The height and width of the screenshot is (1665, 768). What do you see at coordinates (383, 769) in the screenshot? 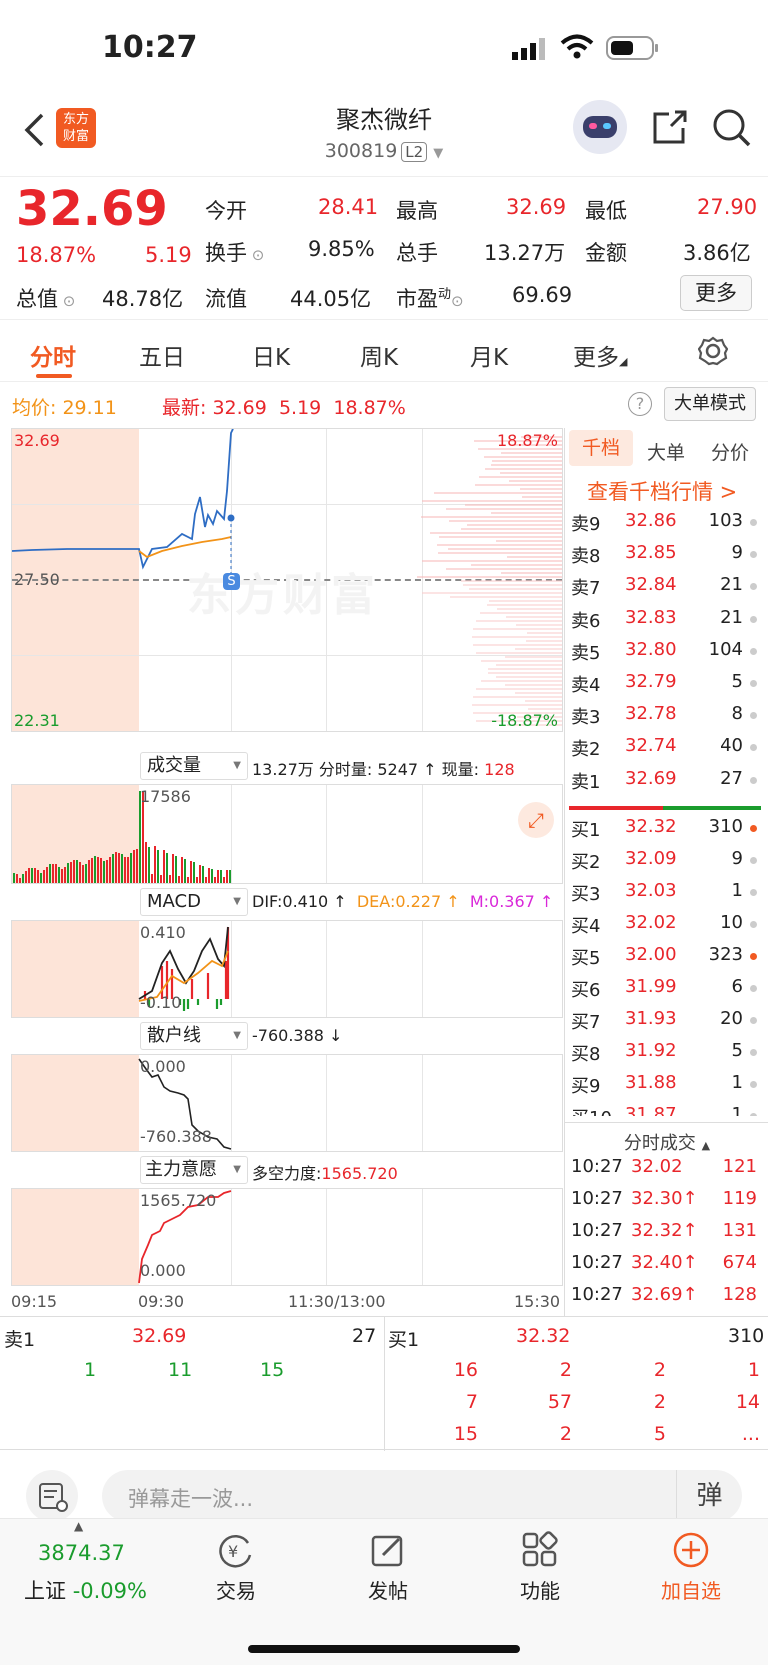
I see `volume-summary: 13.27万 分时量: 5247 ↑ 现量: 128` at bounding box center [383, 769].